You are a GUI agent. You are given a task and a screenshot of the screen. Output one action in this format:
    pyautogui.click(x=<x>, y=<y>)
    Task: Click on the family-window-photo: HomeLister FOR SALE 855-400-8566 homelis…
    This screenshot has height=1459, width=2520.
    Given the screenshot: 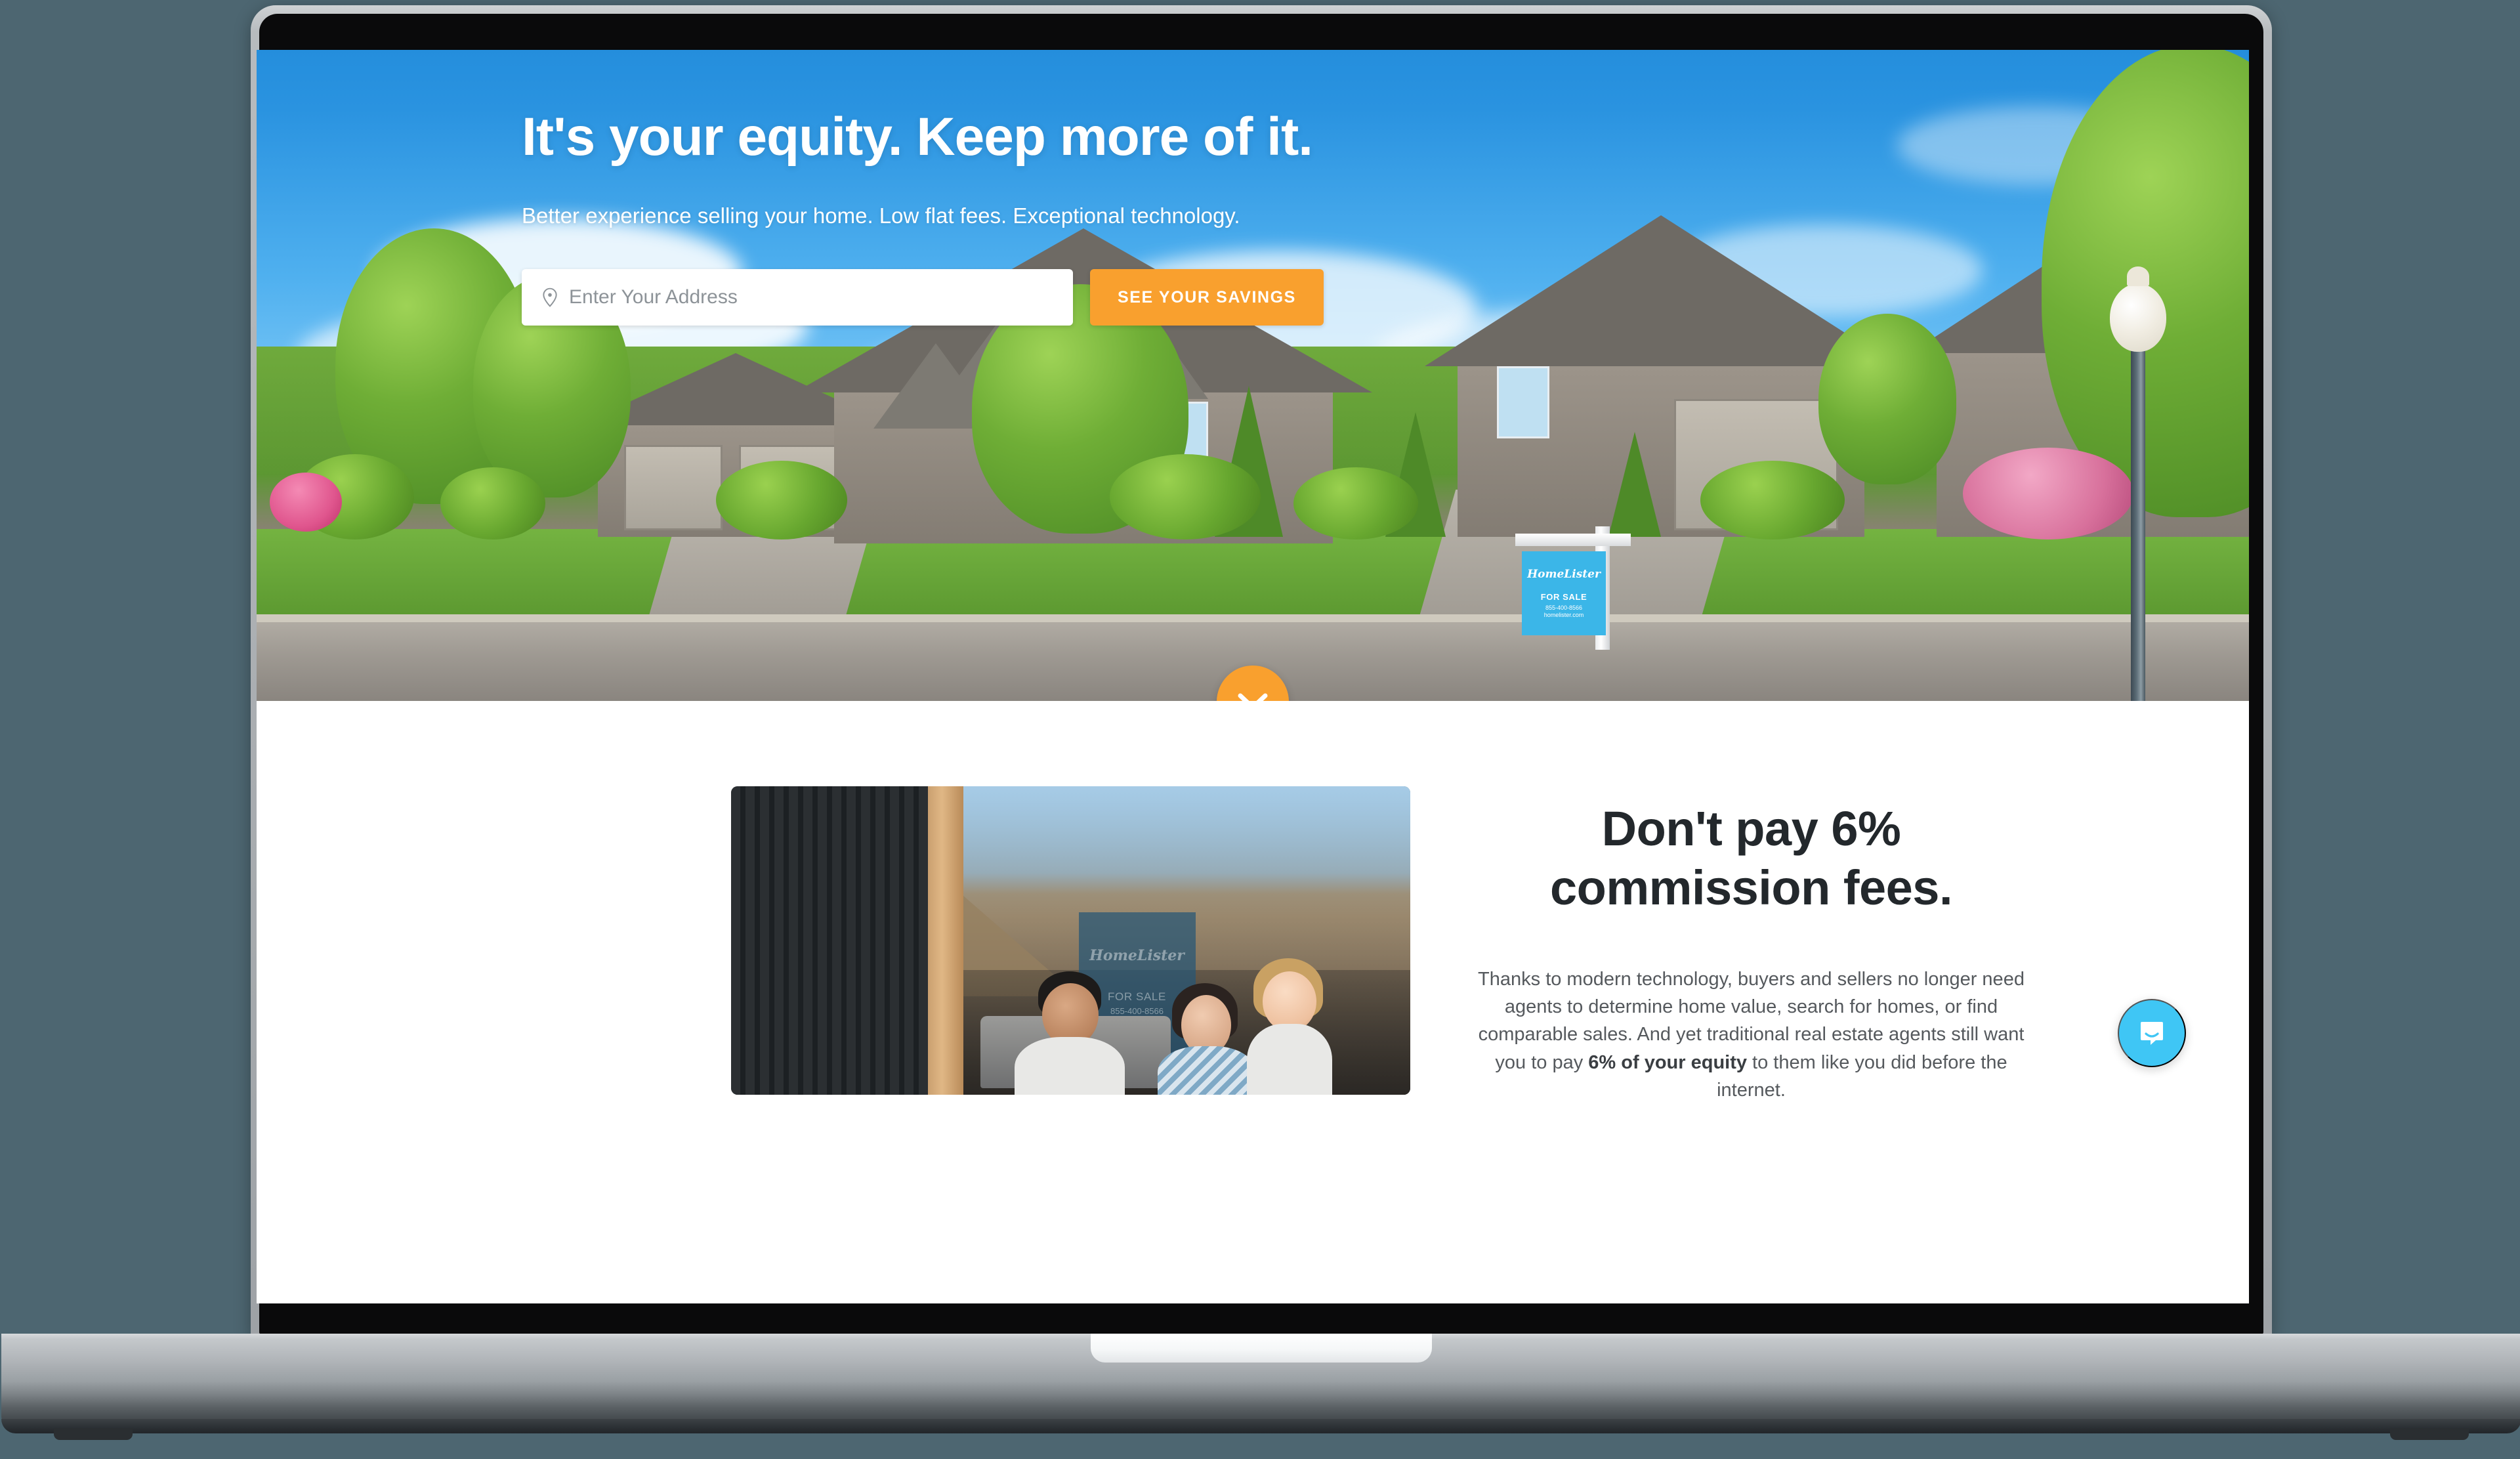 What is the action you would take?
    pyautogui.click(x=1070, y=940)
    